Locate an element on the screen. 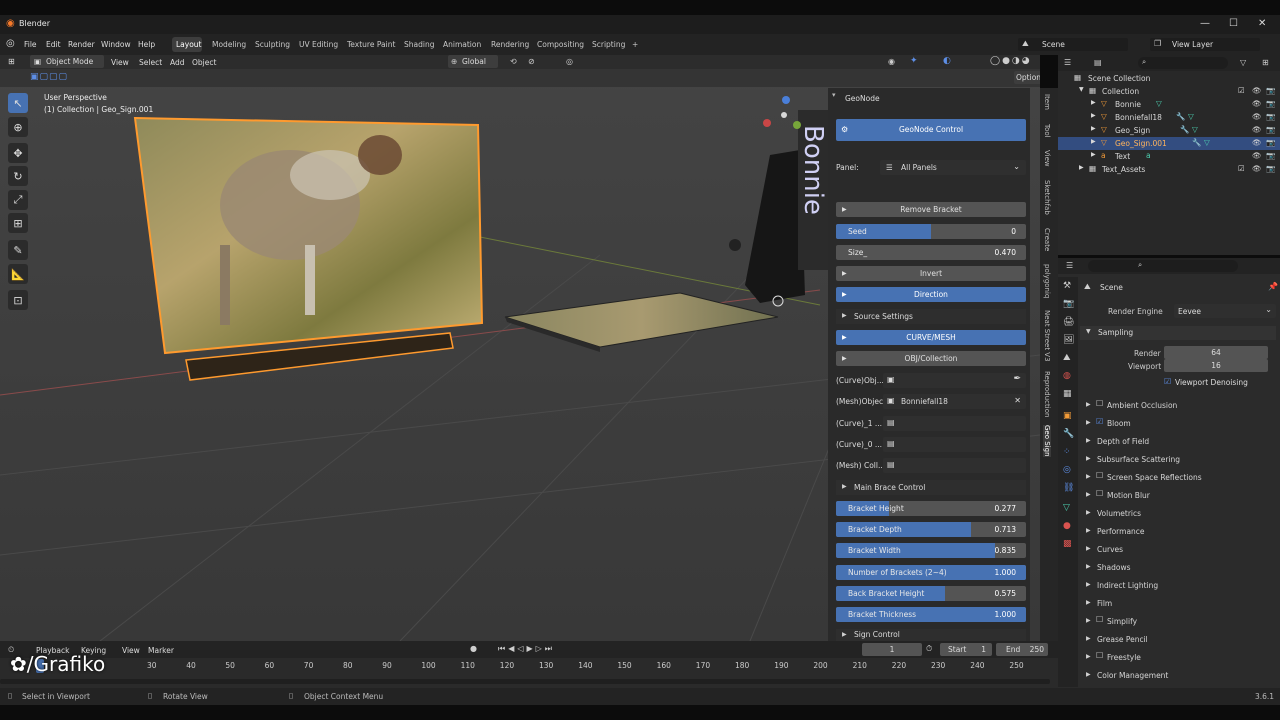 Image resolution: width=1280 pixels, height=720 pixels. tab-neat-street: Neat Street V3 is located at coordinates (1047, 336).